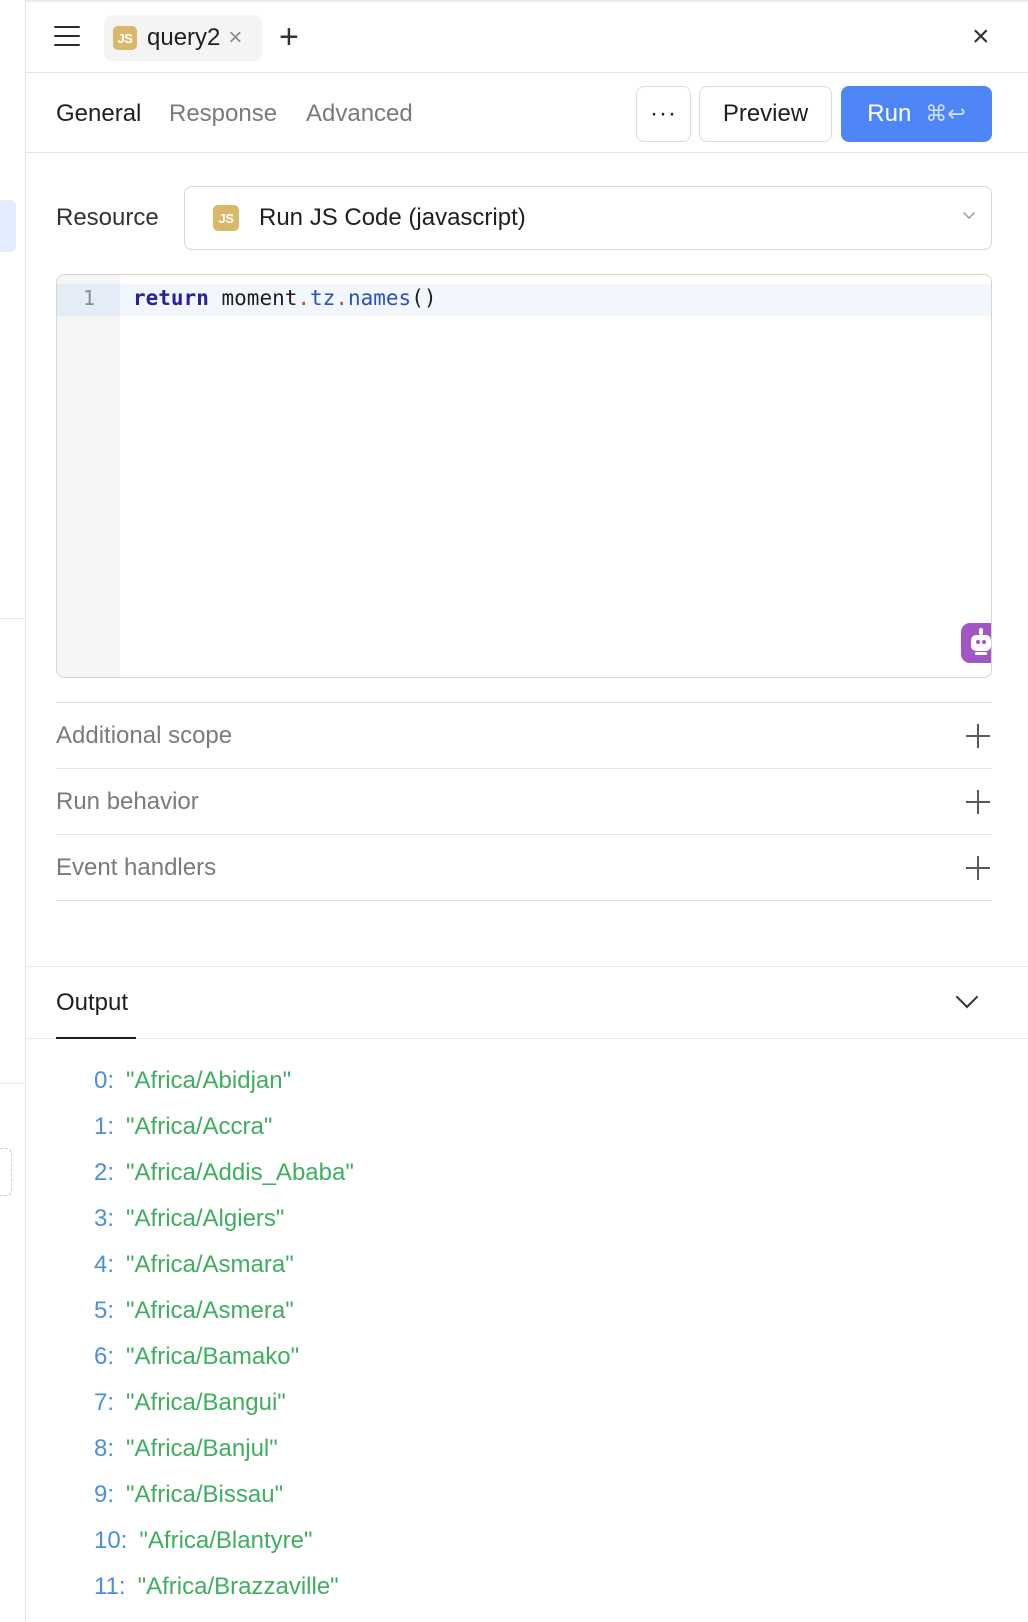 The width and height of the screenshot is (1028, 1622). I want to click on output-list-item: 1: "Africa/Accra", so click(544, 1127).